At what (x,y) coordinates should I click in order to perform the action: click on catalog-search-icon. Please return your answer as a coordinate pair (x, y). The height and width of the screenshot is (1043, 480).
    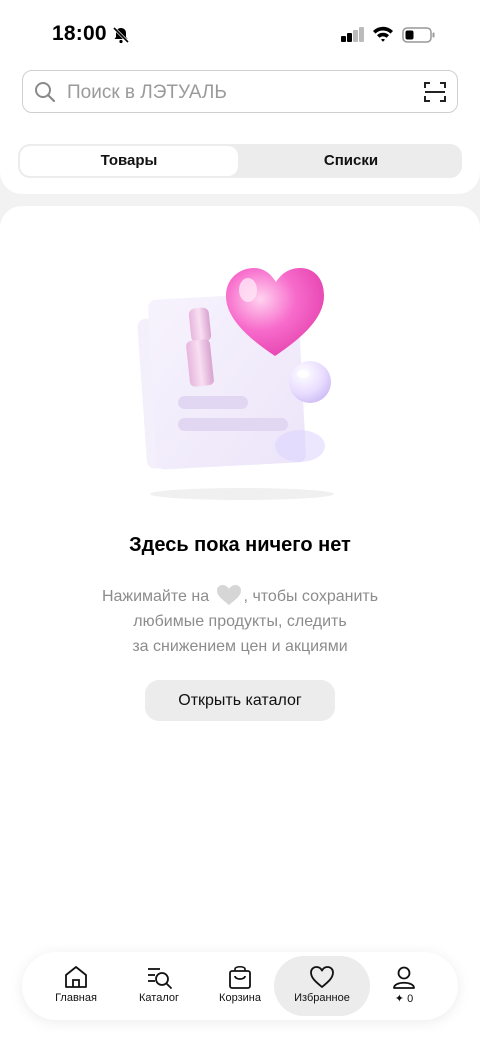
    Looking at the image, I should click on (160, 978).